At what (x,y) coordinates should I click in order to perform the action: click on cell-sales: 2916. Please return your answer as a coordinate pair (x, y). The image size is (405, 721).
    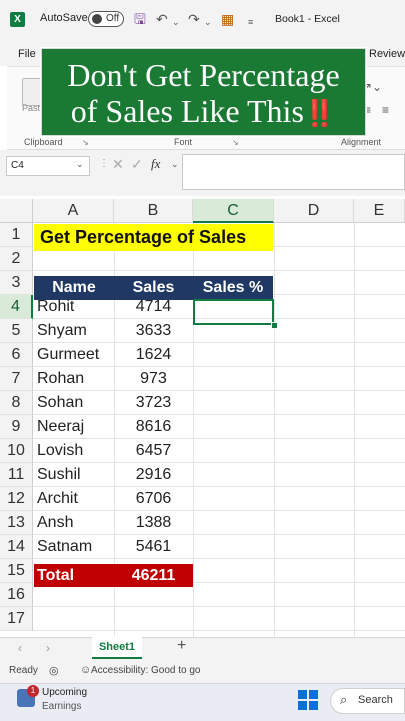
    Looking at the image, I should click on (153, 475).